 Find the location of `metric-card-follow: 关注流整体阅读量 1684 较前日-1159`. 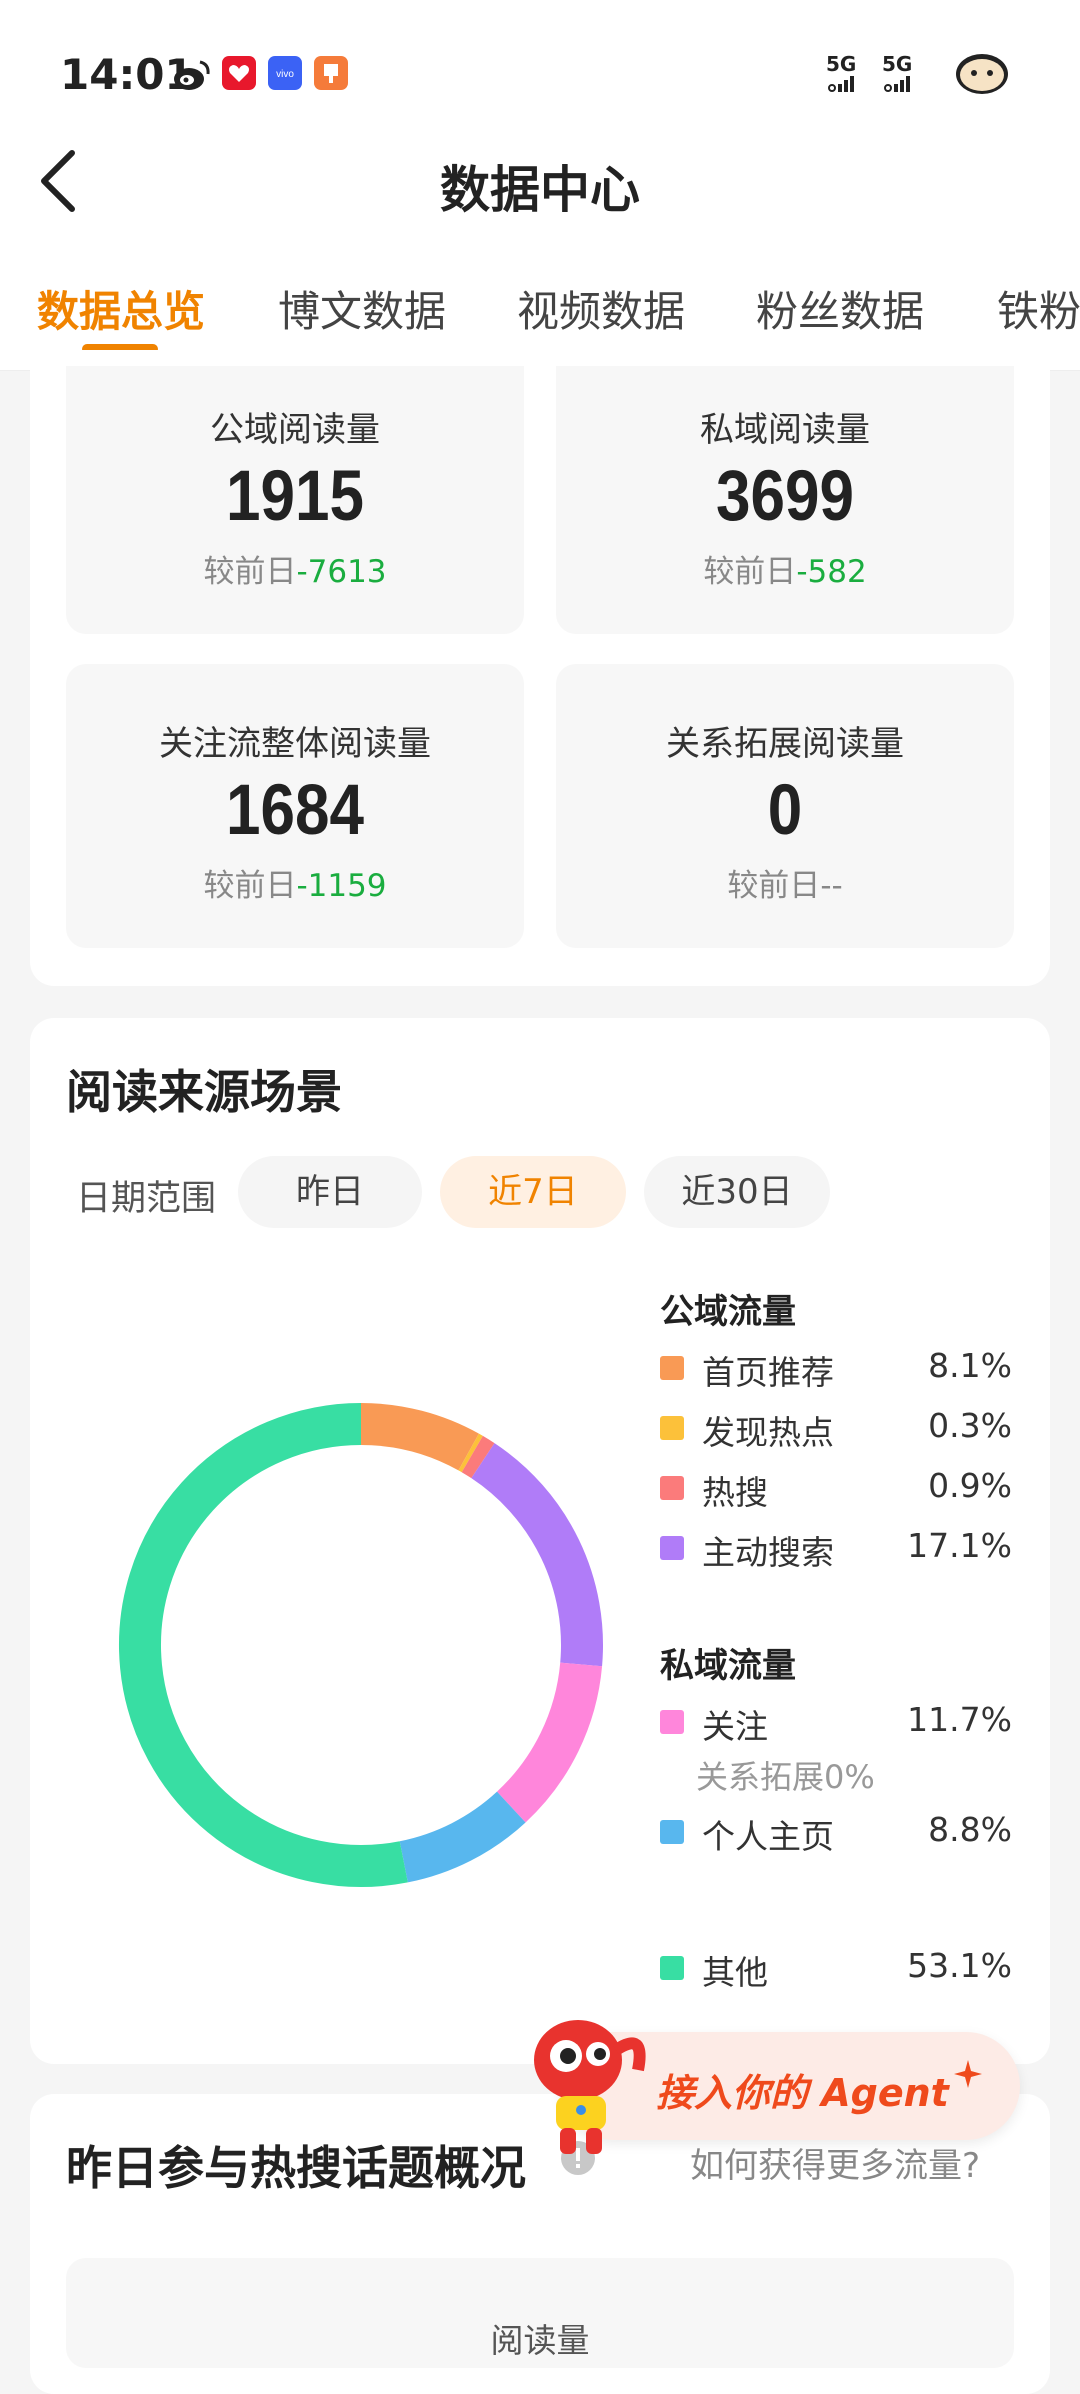

metric-card-follow: 关注流整体阅读量 1684 较前日-1159 is located at coordinates (295, 806).